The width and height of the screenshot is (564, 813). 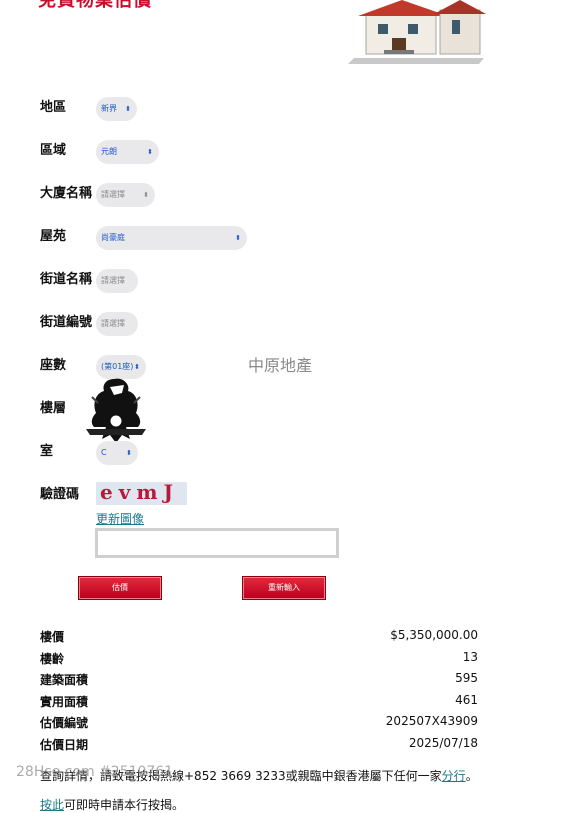 I want to click on estimate-button: 估價, so click(x=120, y=588).